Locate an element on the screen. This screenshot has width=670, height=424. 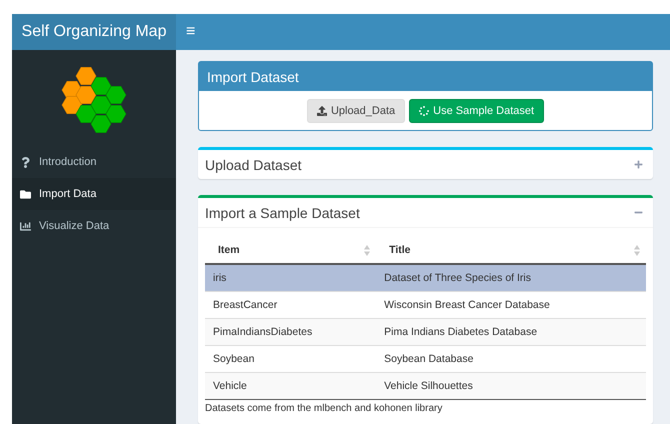
table-cell: Dataset of Three Species of Iris is located at coordinates (511, 277).